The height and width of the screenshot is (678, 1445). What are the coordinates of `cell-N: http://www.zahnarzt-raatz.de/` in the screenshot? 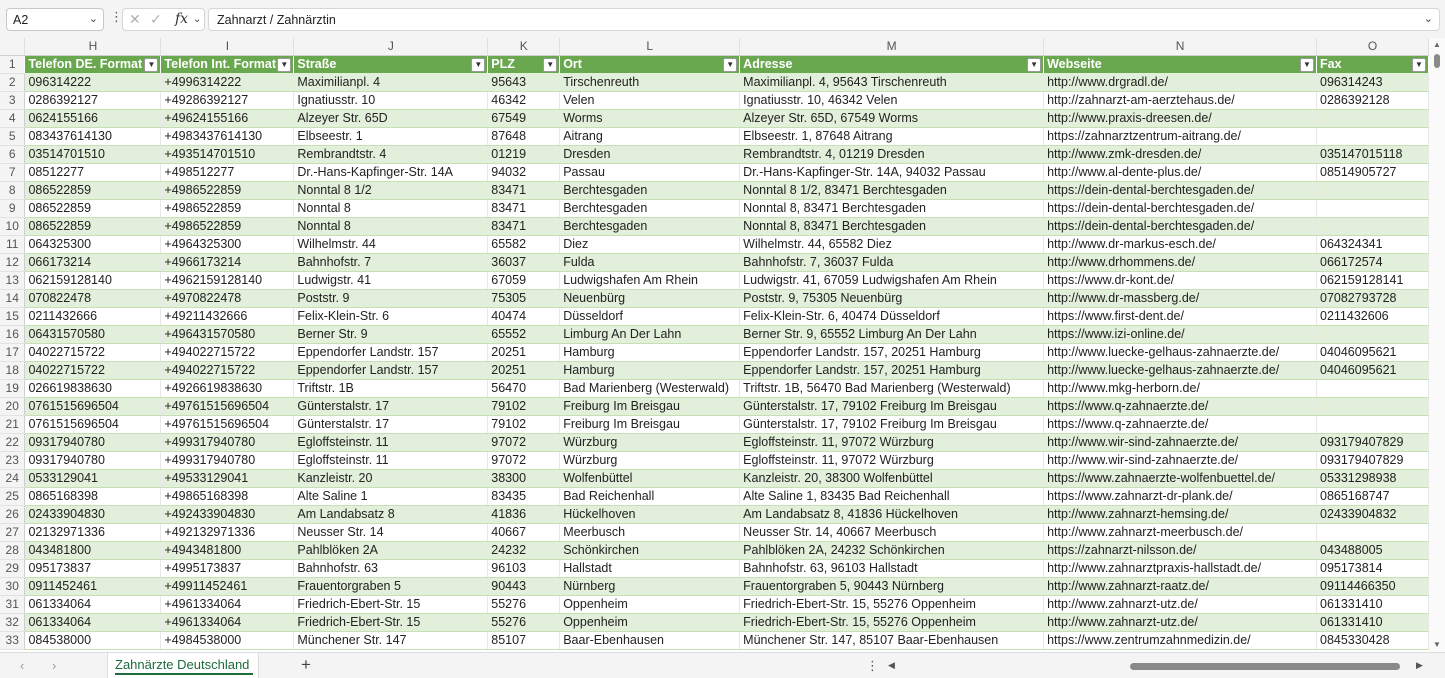 It's located at (1180, 586).